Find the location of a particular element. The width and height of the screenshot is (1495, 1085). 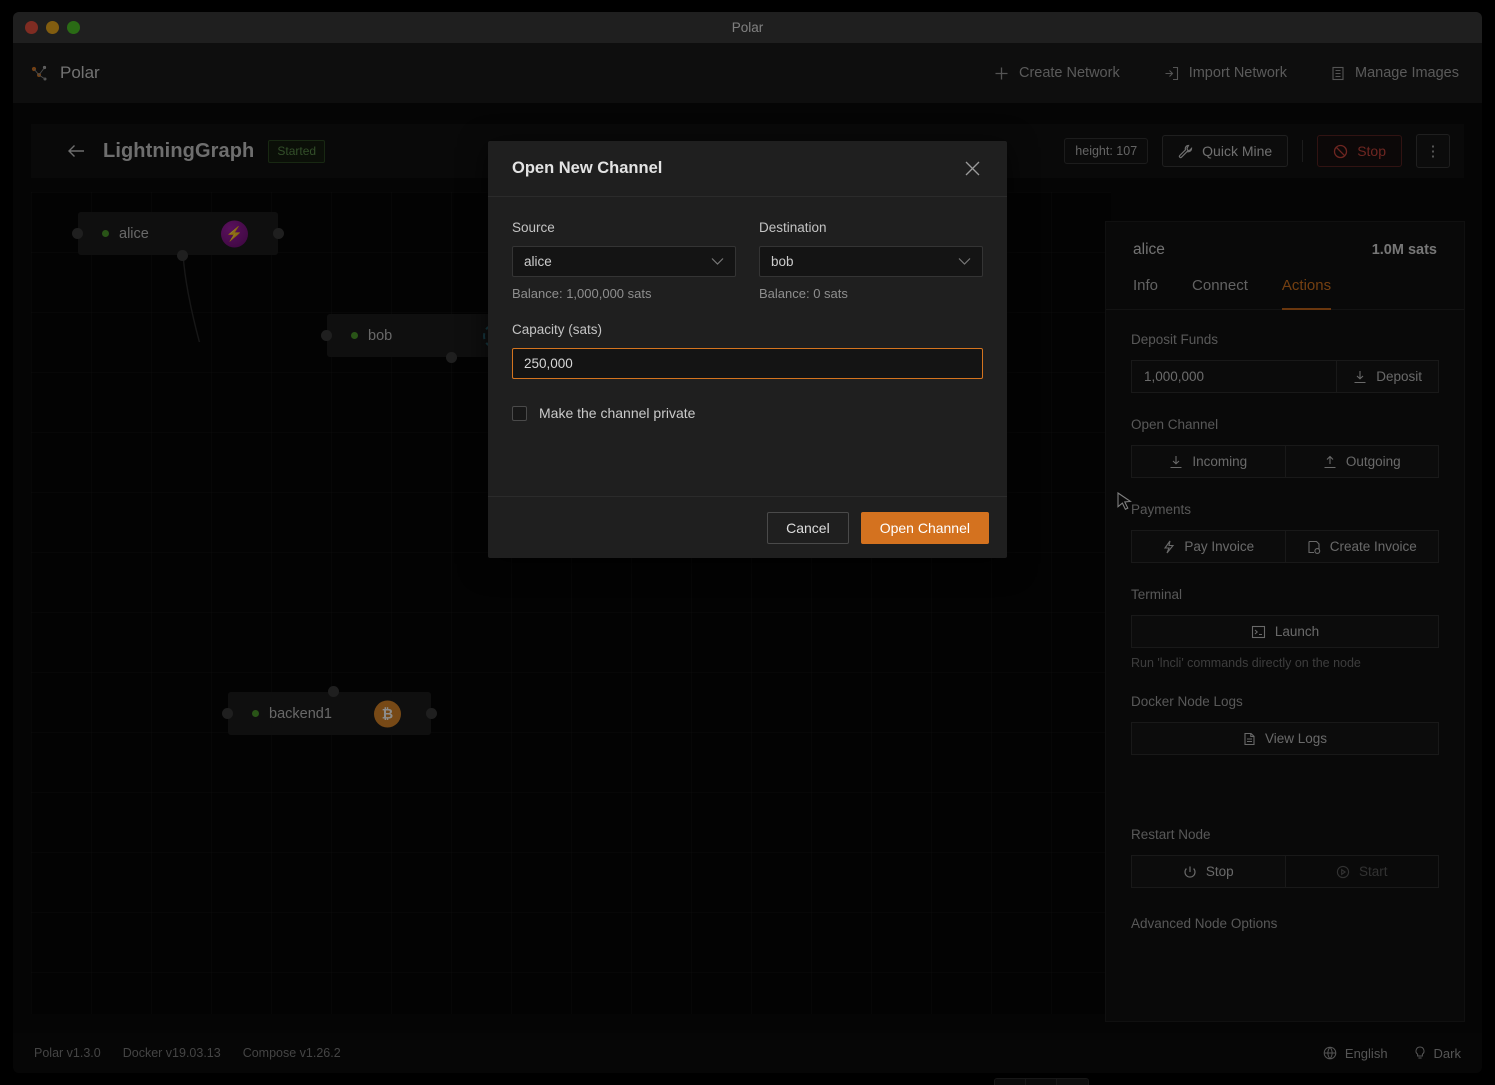

dialog-footer: Cancel Open Channel is located at coordinates (747, 527).